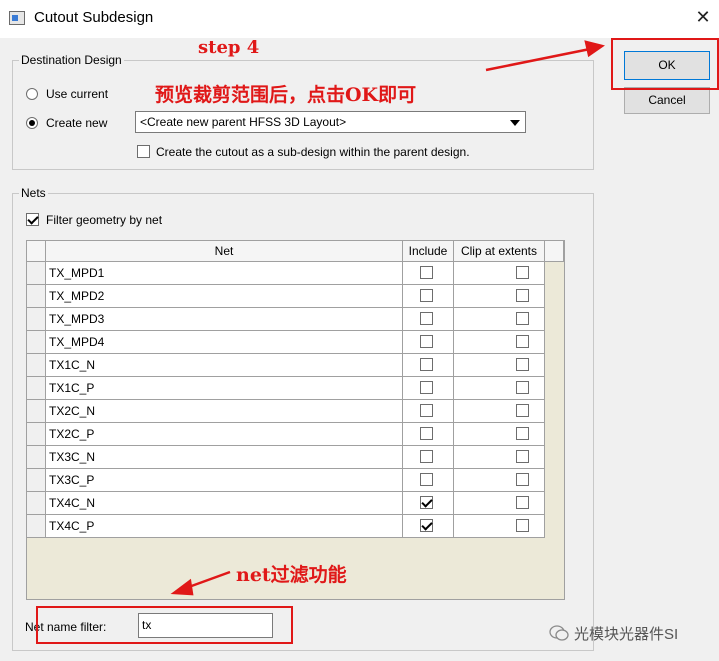  I want to click on ok-arrow-line, so click(538, 59).